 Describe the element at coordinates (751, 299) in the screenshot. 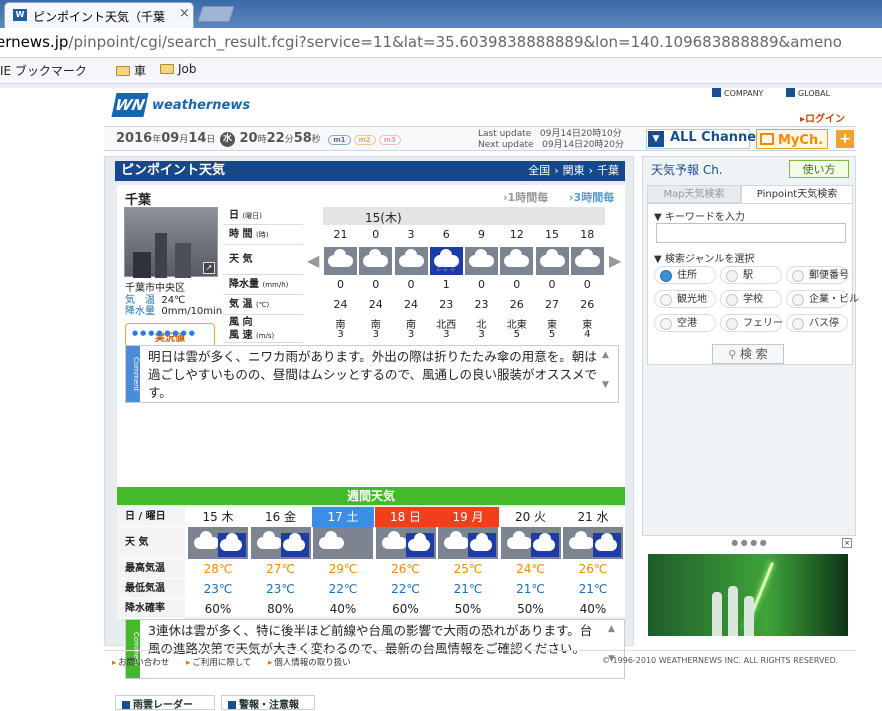

I see `genre-radio: 学校` at that location.